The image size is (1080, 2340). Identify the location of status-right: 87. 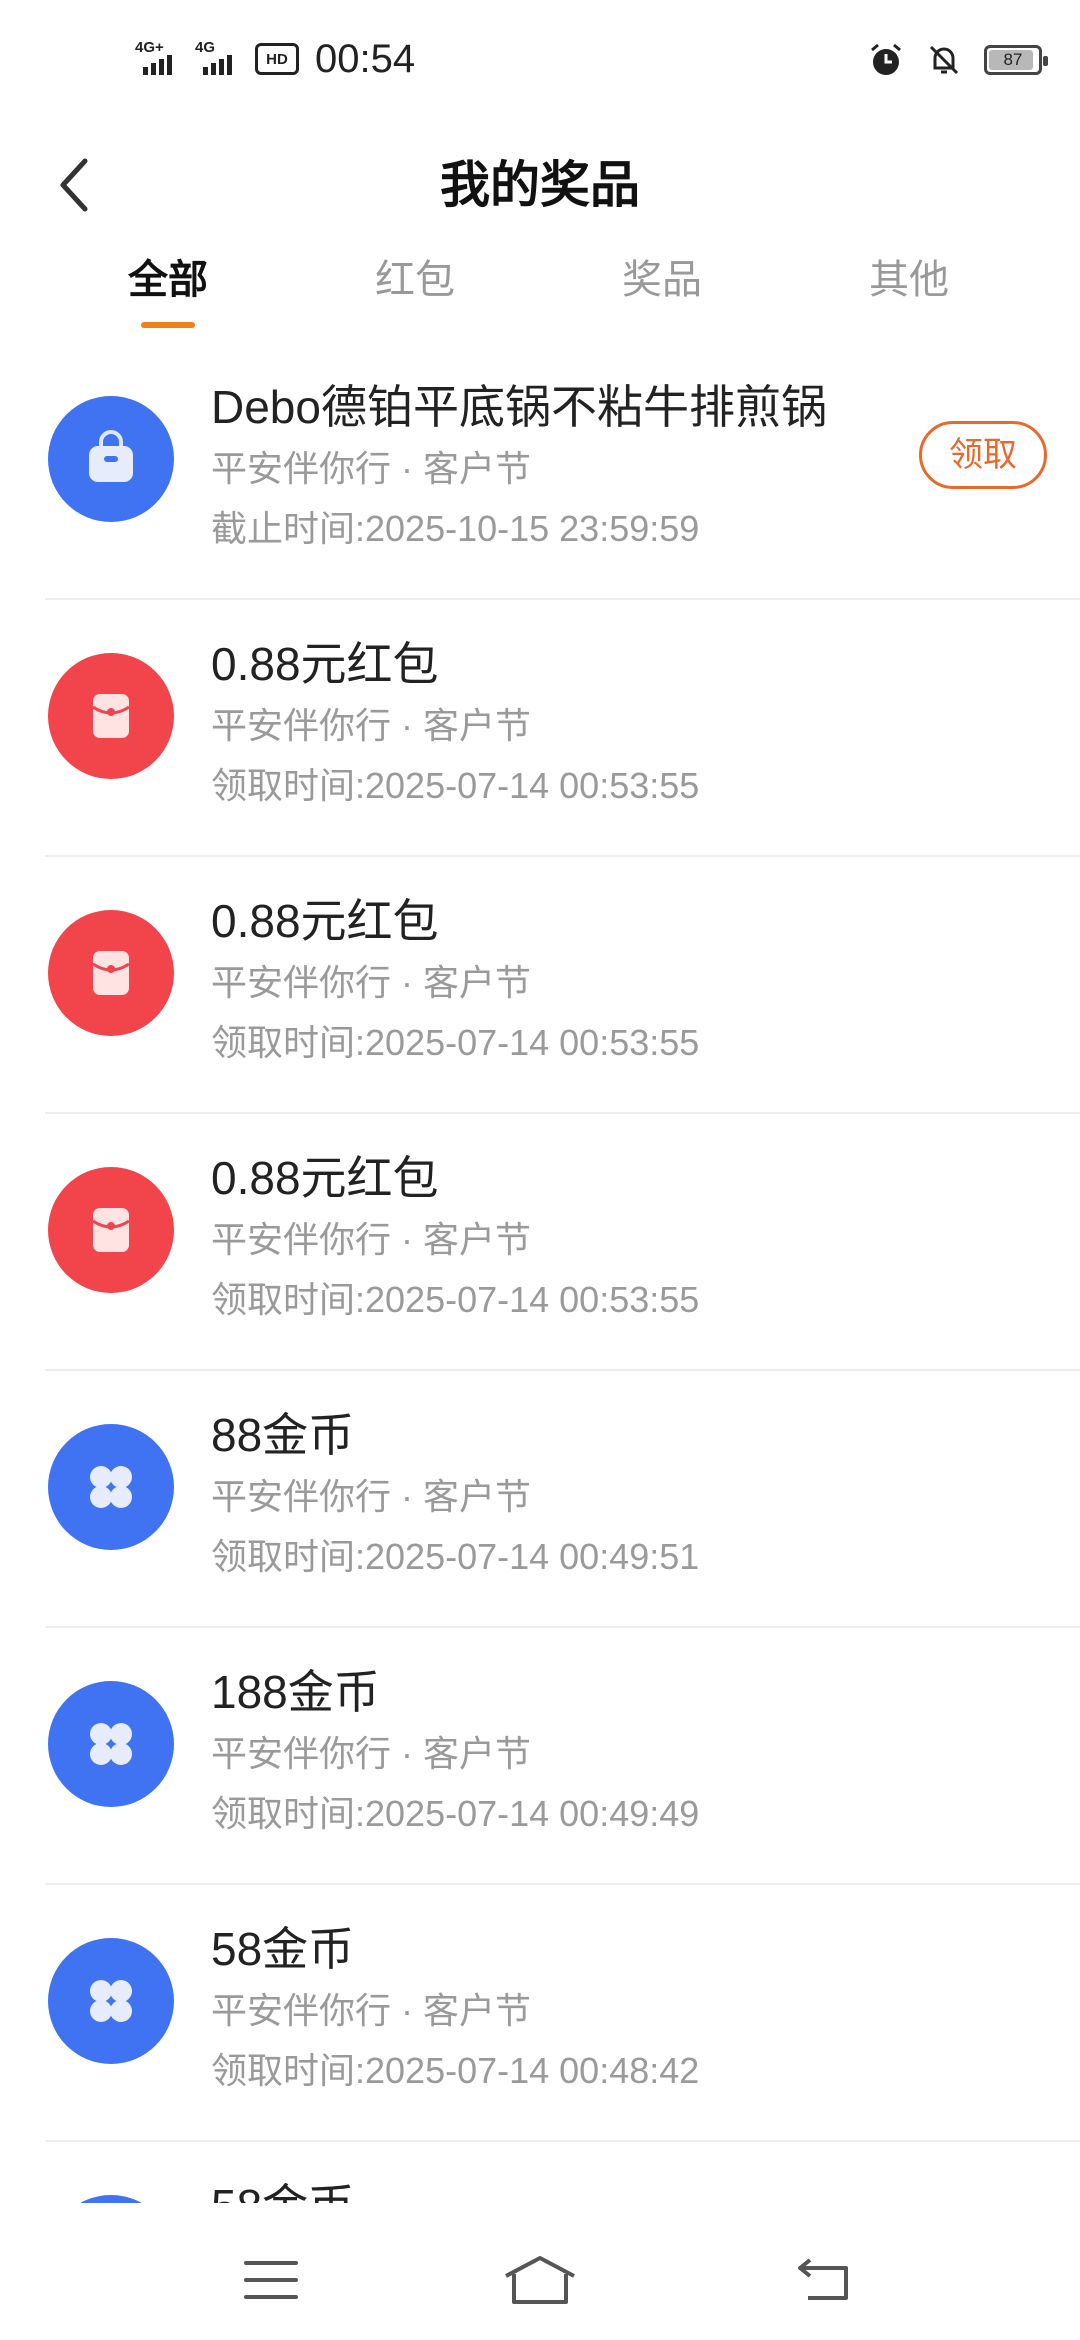
(958, 60).